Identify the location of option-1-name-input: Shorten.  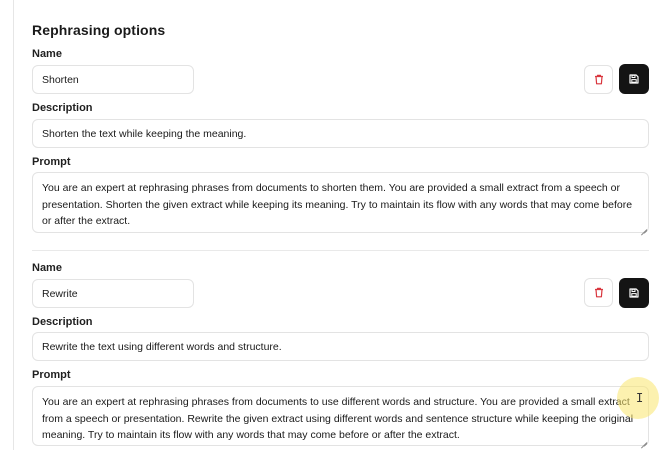
(113, 79).